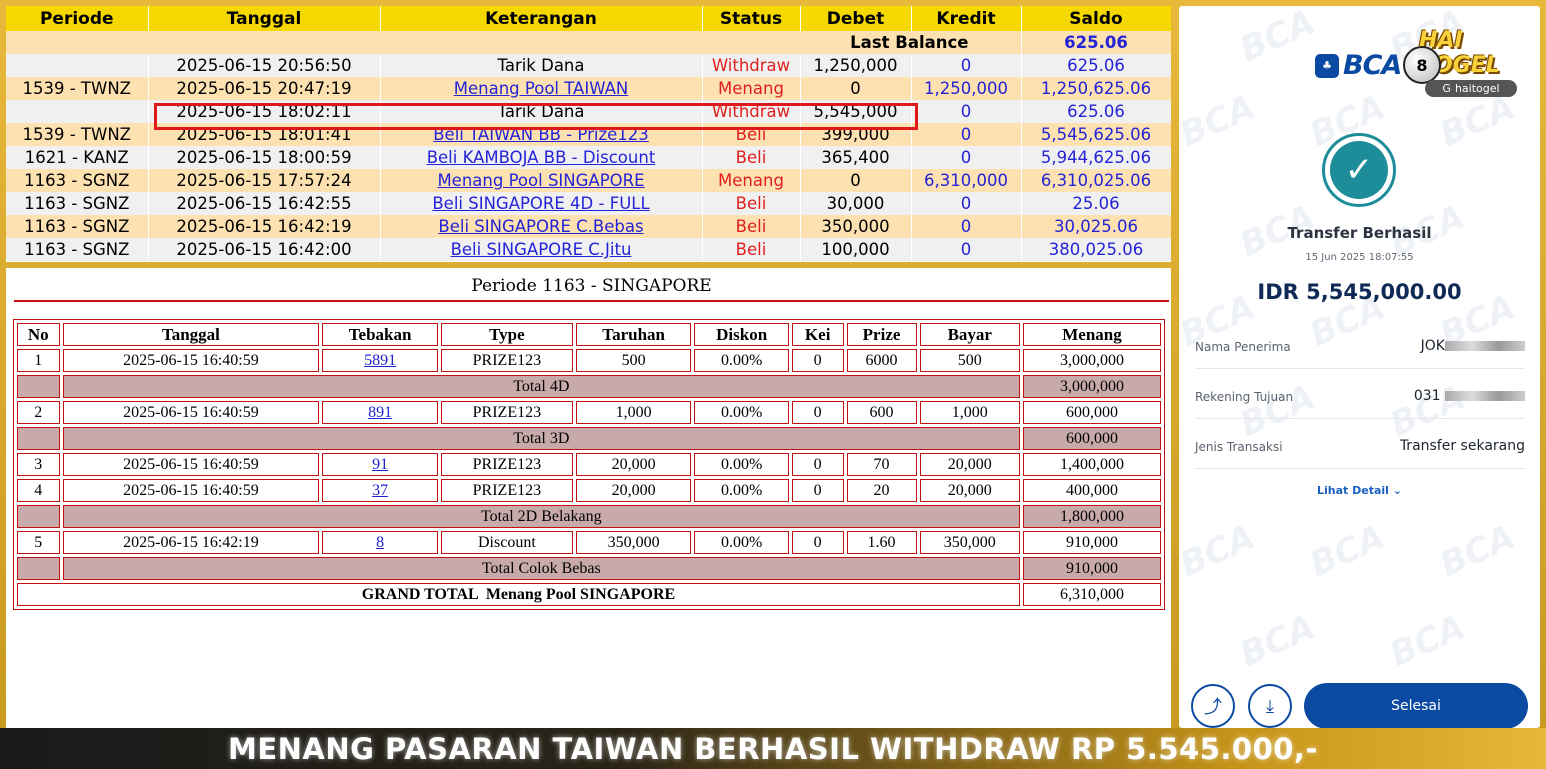  Describe the element at coordinates (506, 334) in the screenshot. I see `col-type: Type` at that location.